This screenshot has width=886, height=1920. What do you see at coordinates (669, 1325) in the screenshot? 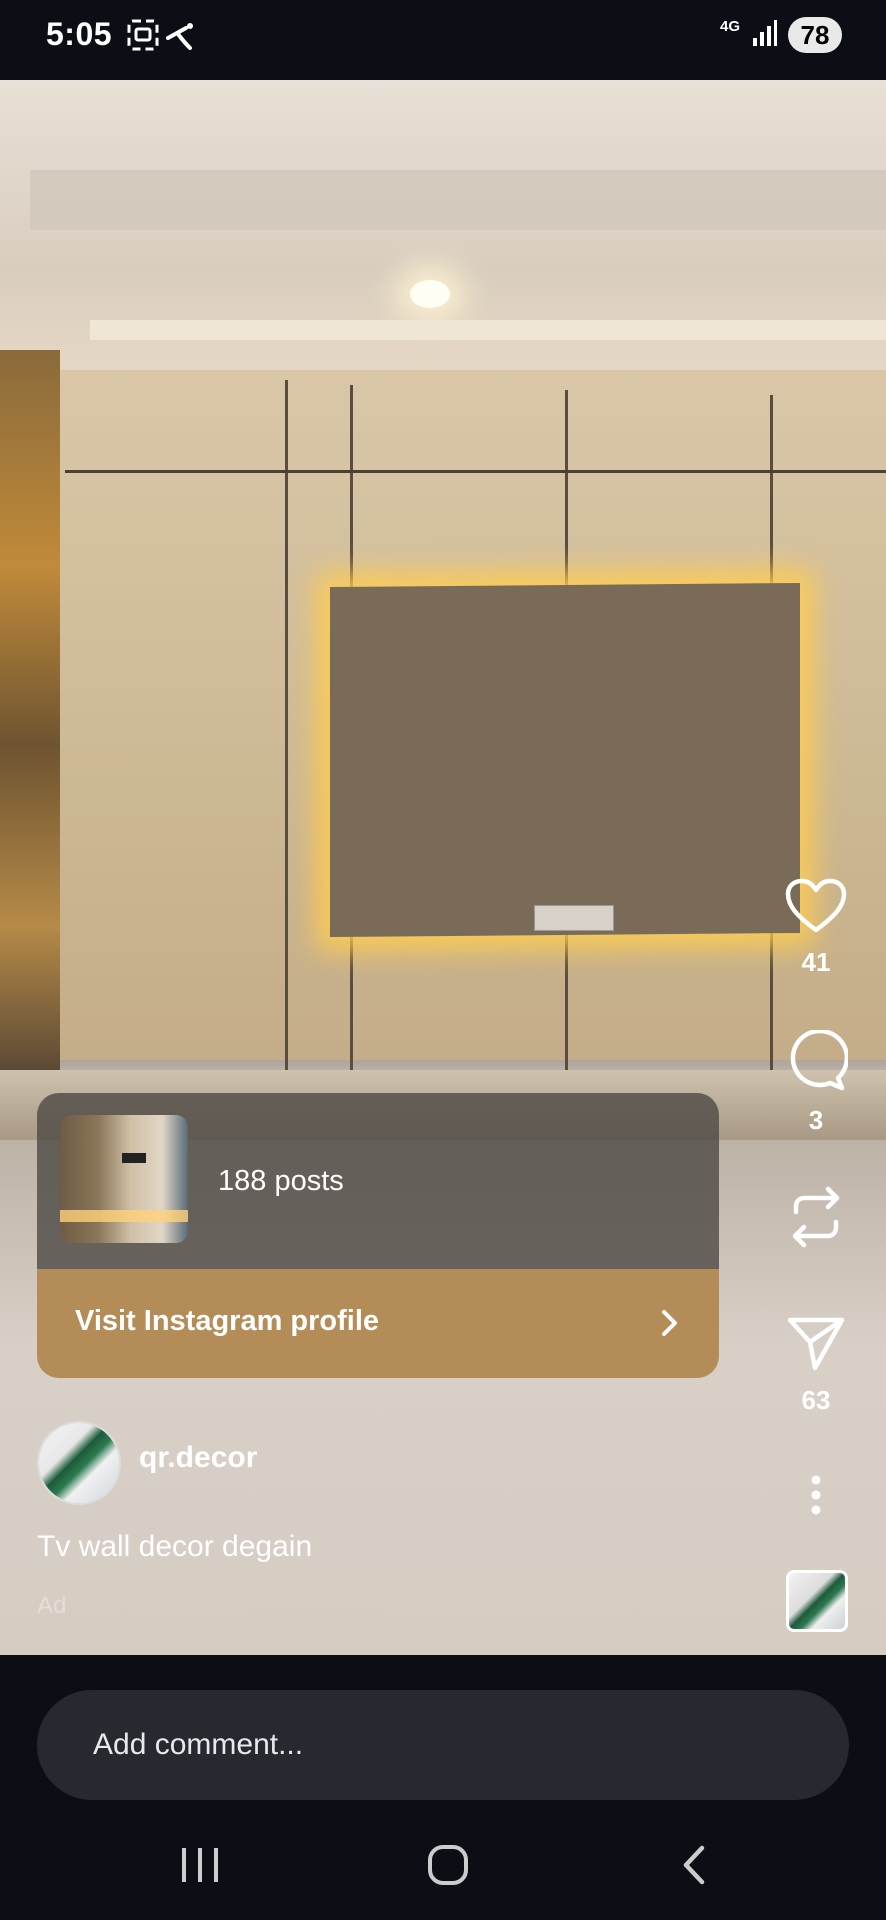
I see `chevron-right-icon` at bounding box center [669, 1325].